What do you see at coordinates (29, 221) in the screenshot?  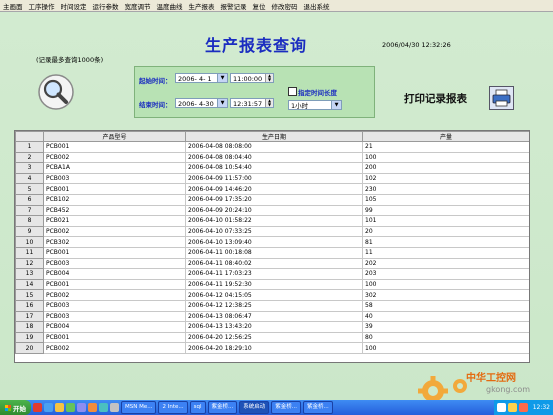 I see `row-index-cell: 8` at bounding box center [29, 221].